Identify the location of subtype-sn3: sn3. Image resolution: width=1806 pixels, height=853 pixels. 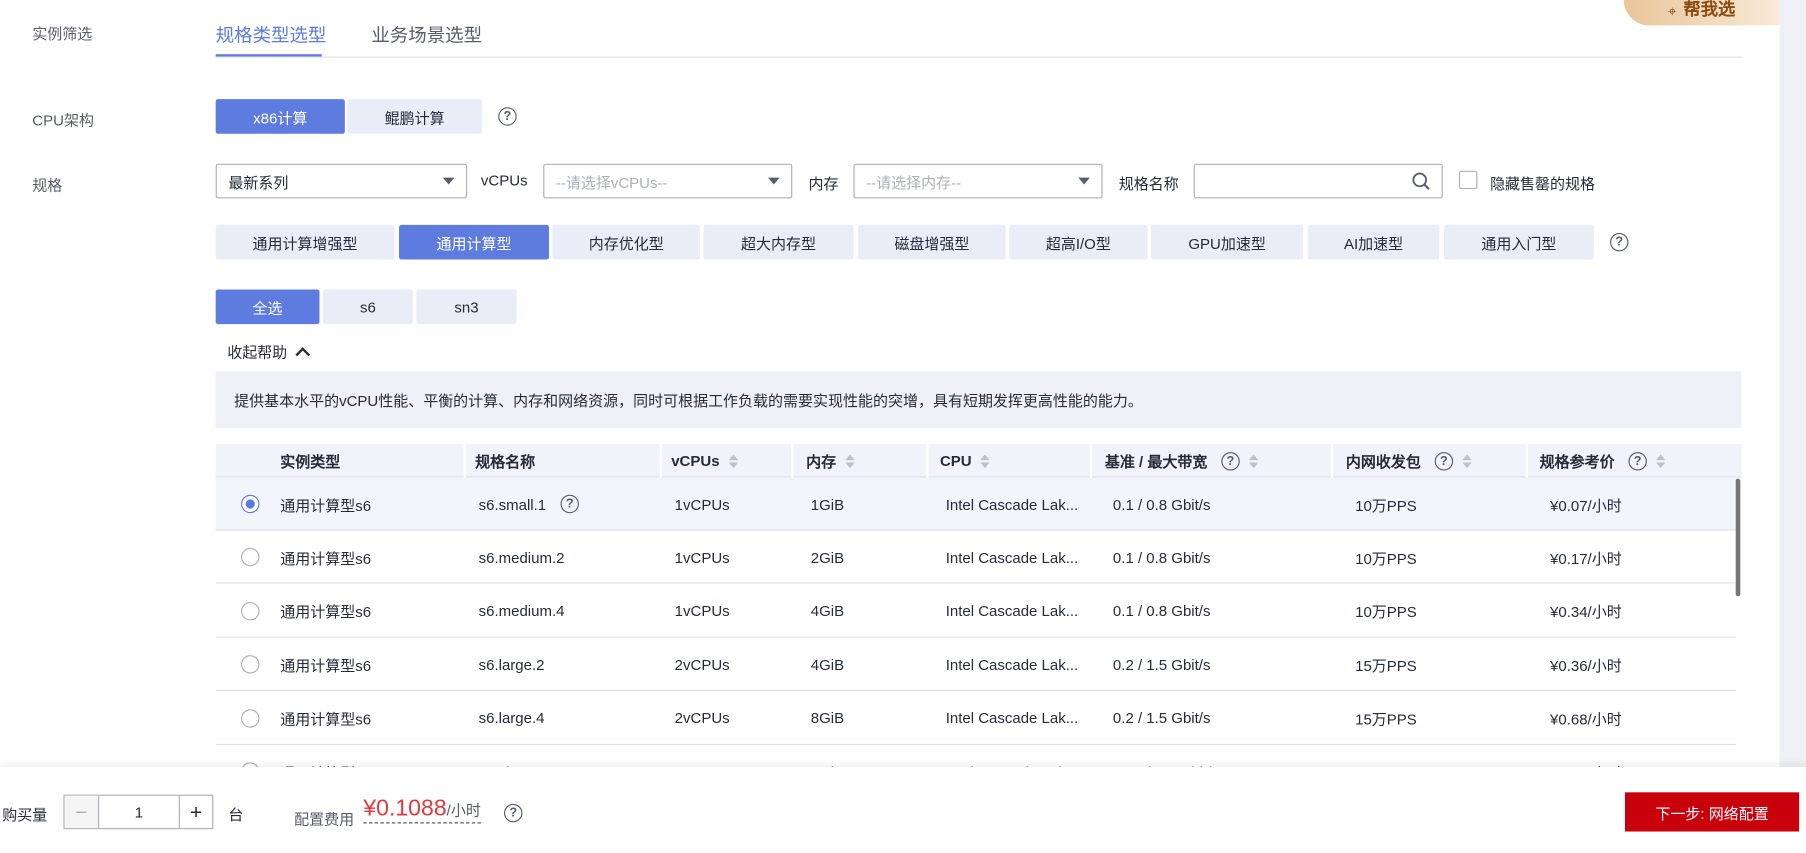
(466, 307).